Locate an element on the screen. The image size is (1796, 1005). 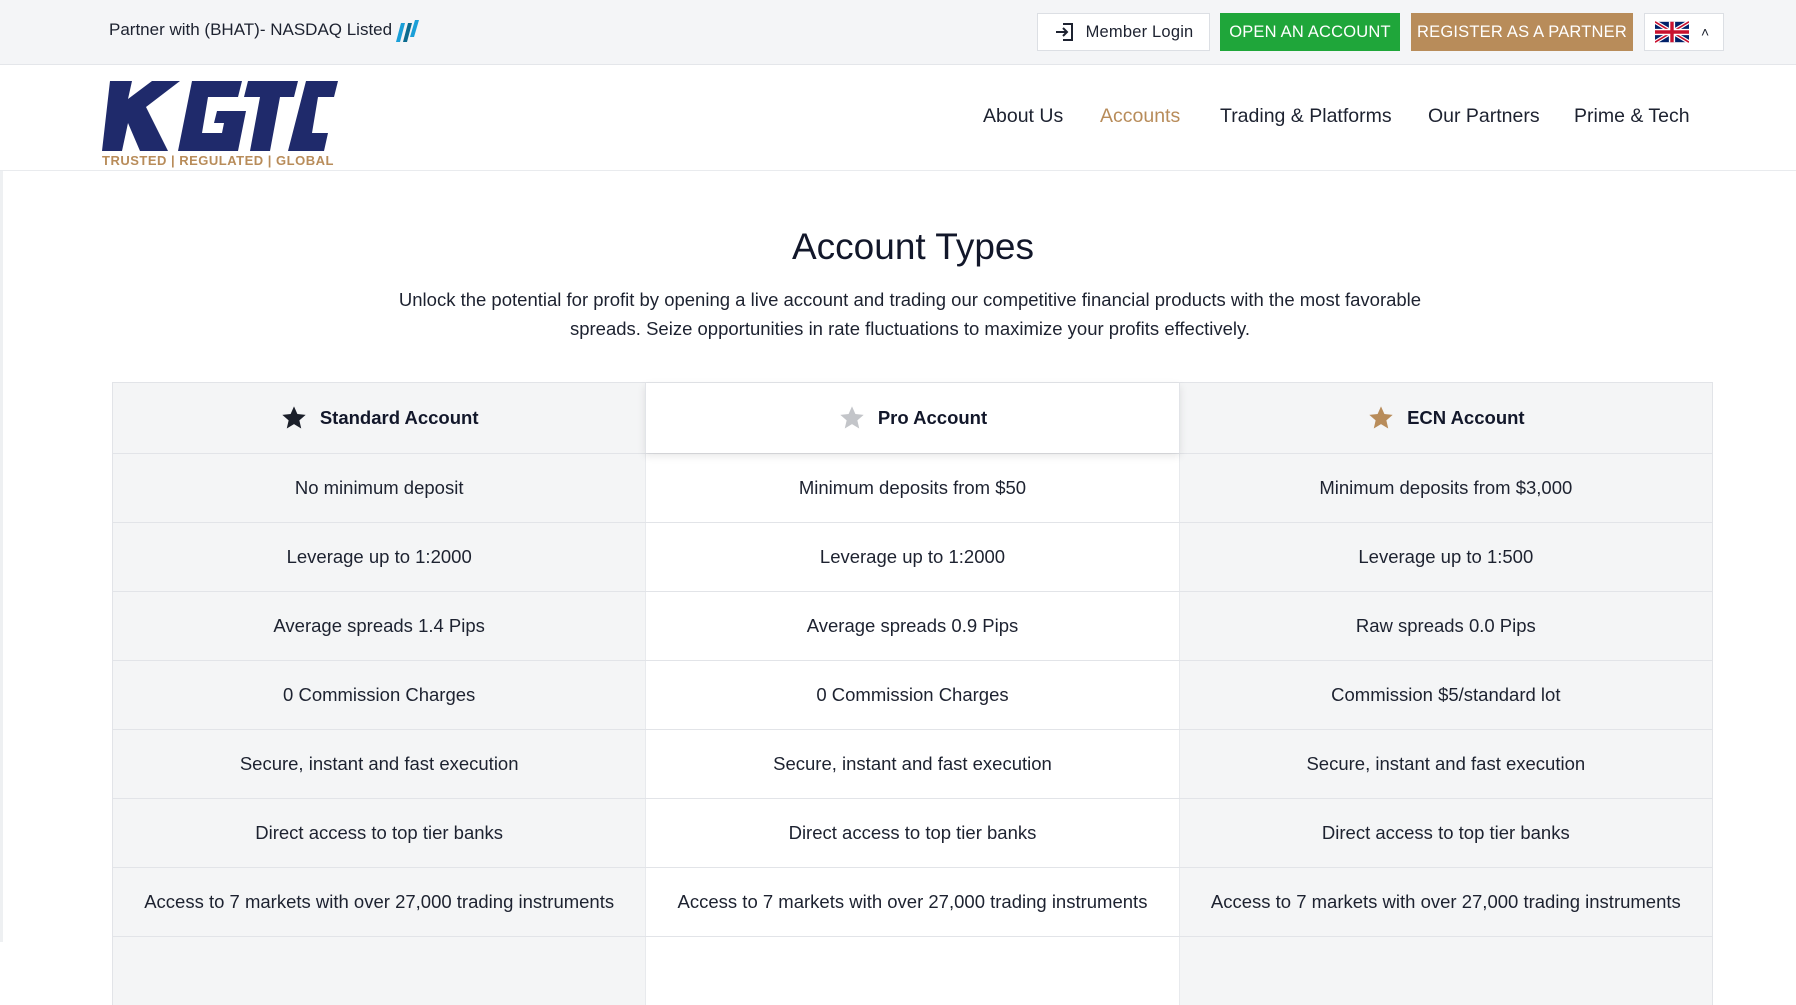
nasdaq-logo-icon is located at coordinates (407, 31).